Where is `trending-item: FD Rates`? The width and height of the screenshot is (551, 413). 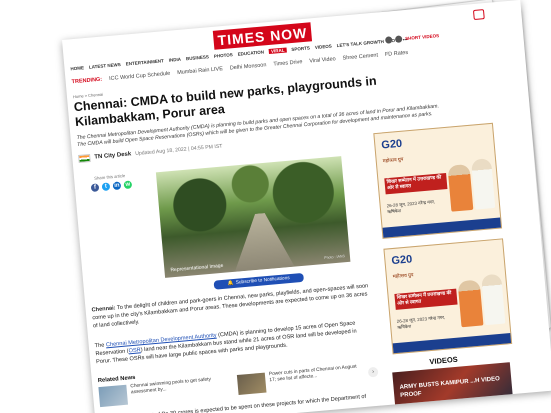 trending-item: FD Rates is located at coordinates (397, 54).